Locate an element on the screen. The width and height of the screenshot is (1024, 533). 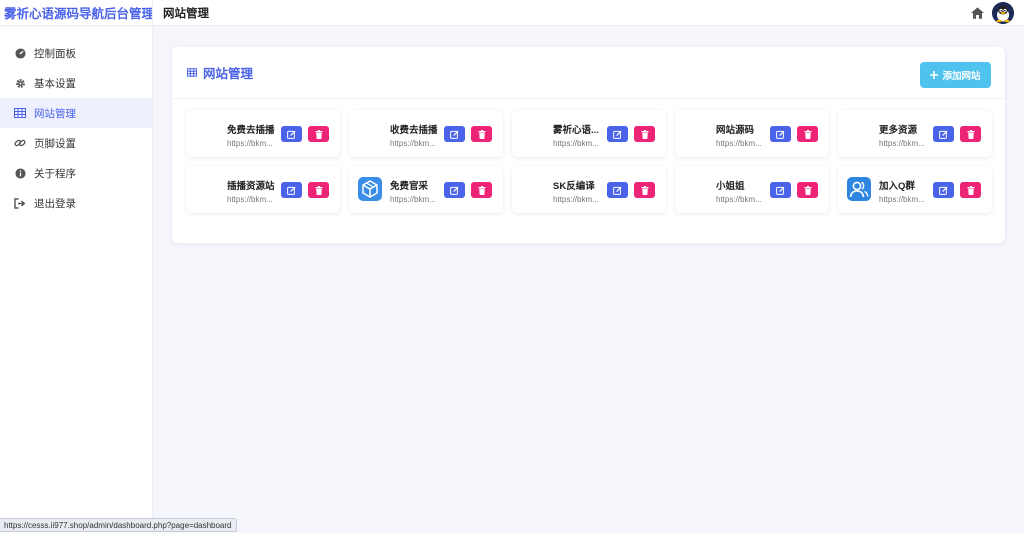
sidebar-item-label: 页脚设置 is located at coordinates (55, 143).